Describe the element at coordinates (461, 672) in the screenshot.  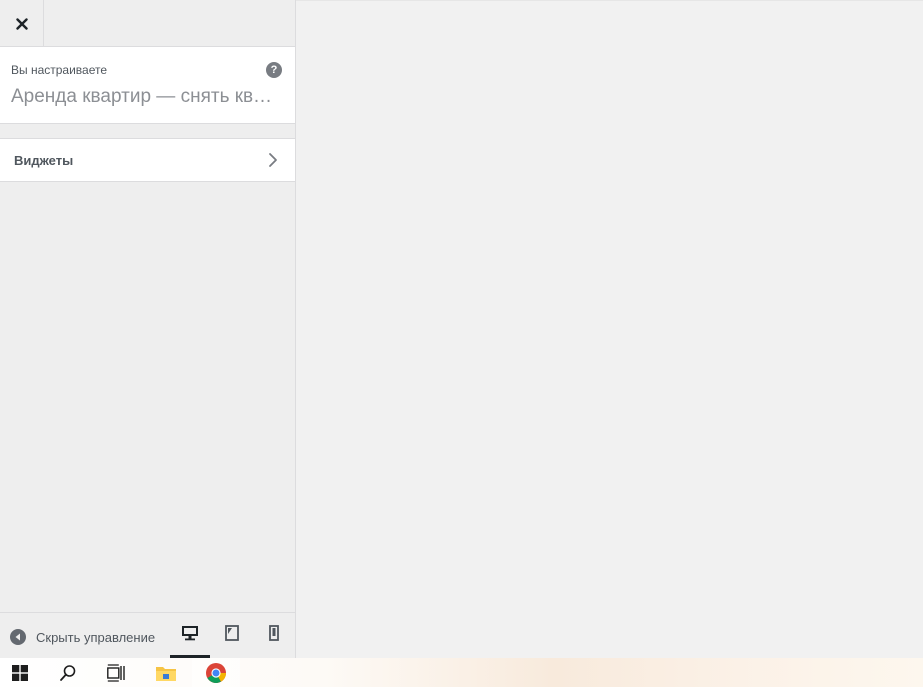
I see `windows-taskbar` at that location.